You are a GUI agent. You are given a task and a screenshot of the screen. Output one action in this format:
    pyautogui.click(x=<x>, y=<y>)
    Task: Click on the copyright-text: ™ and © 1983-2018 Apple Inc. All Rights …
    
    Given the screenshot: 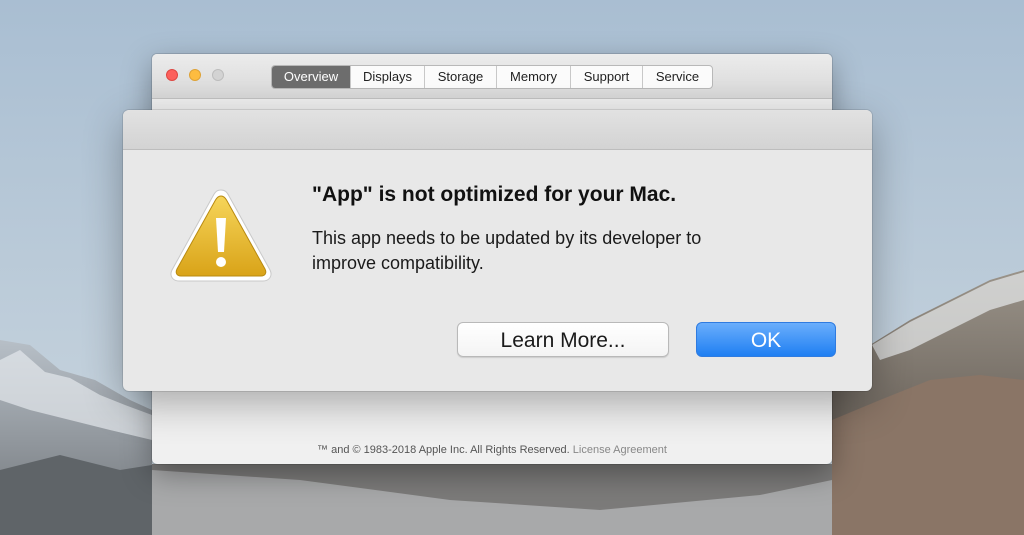 What is the action you would take?
    pyautogui.click(x=443, y=450)
    